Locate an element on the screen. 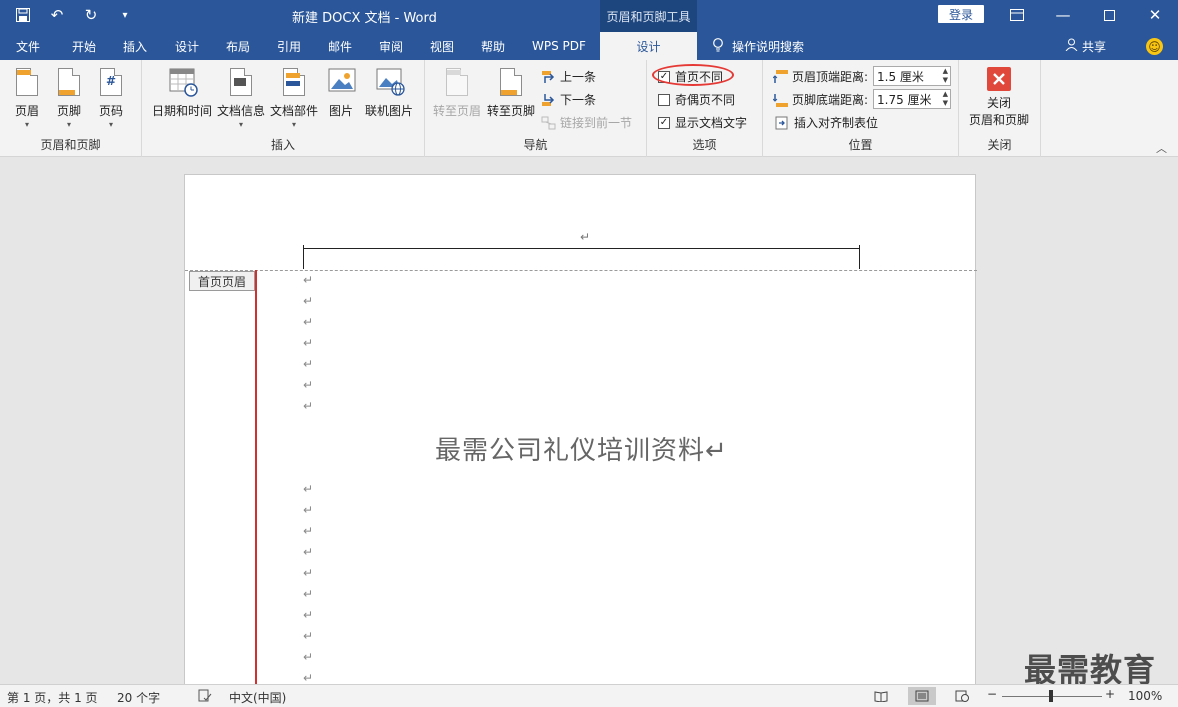 This screenshot has width=1178, height=707. date-time-button: 日期和时间 is located at coordinates (182, 92).